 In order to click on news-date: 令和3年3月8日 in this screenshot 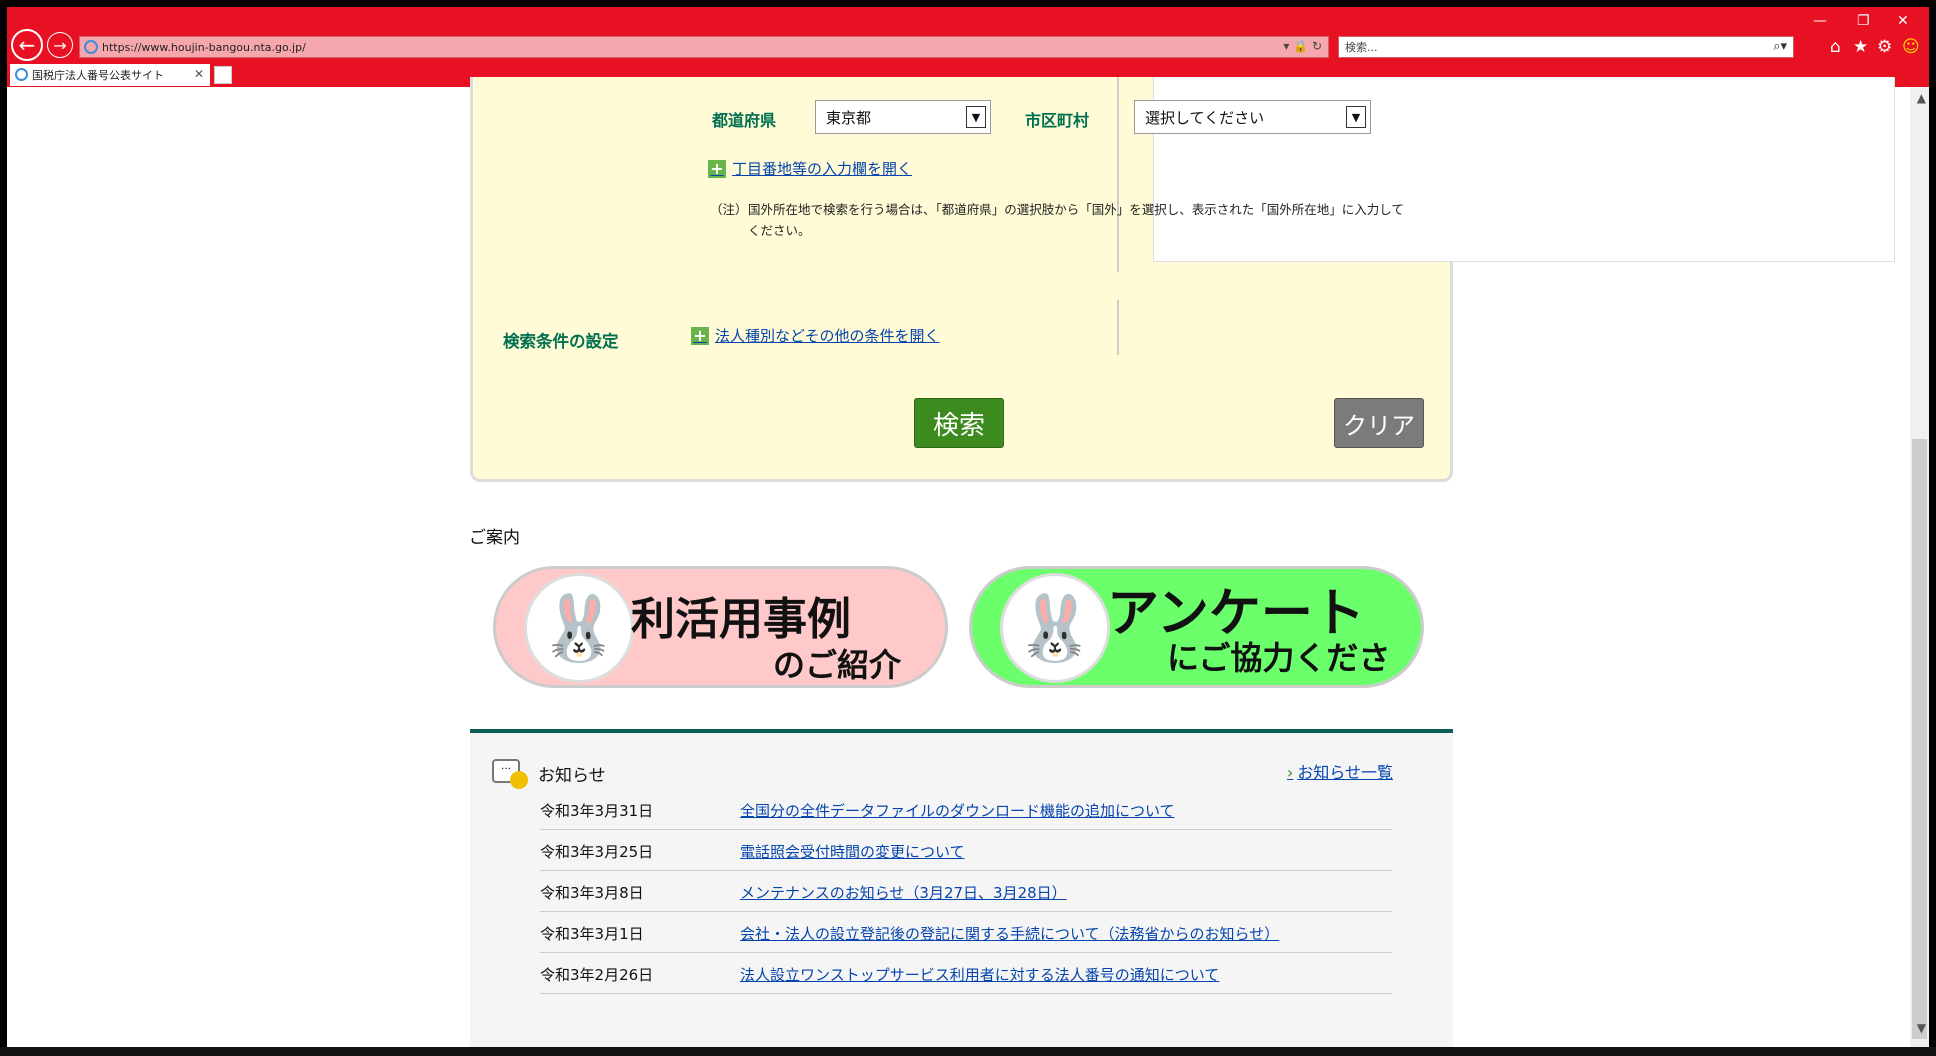, I will do `click(592, 893)`.